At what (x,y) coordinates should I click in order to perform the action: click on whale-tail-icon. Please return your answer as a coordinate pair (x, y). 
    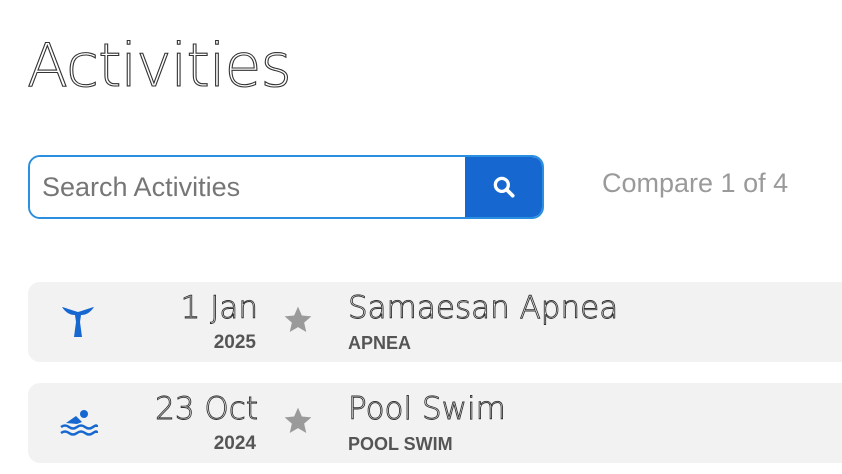
    Looking at the image, I should click on (78, 322).